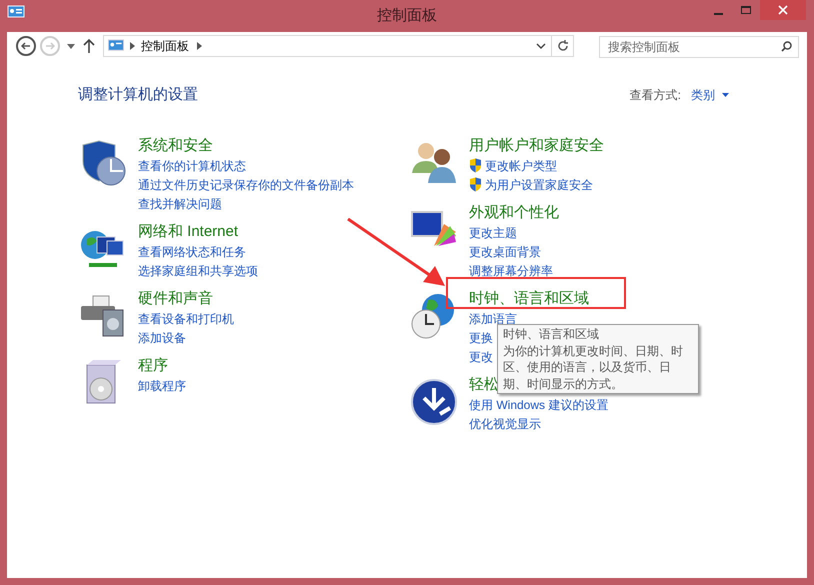  What do you see at coordinates (655, 95) in the screenshot?
I see `view-by-label: 查看方式:` at bounding box center [655, 95].